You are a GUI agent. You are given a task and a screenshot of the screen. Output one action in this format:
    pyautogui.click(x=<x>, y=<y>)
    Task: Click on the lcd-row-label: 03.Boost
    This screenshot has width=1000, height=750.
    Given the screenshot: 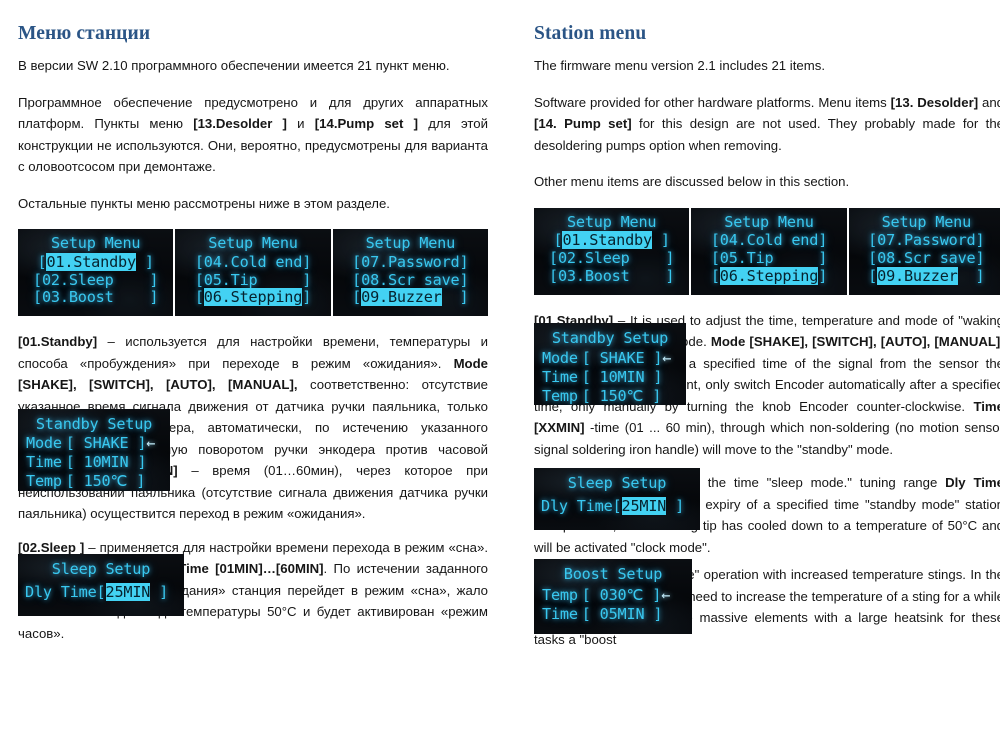 What is the action you would take?
    pyautogui.click(x=593, y=275)
    